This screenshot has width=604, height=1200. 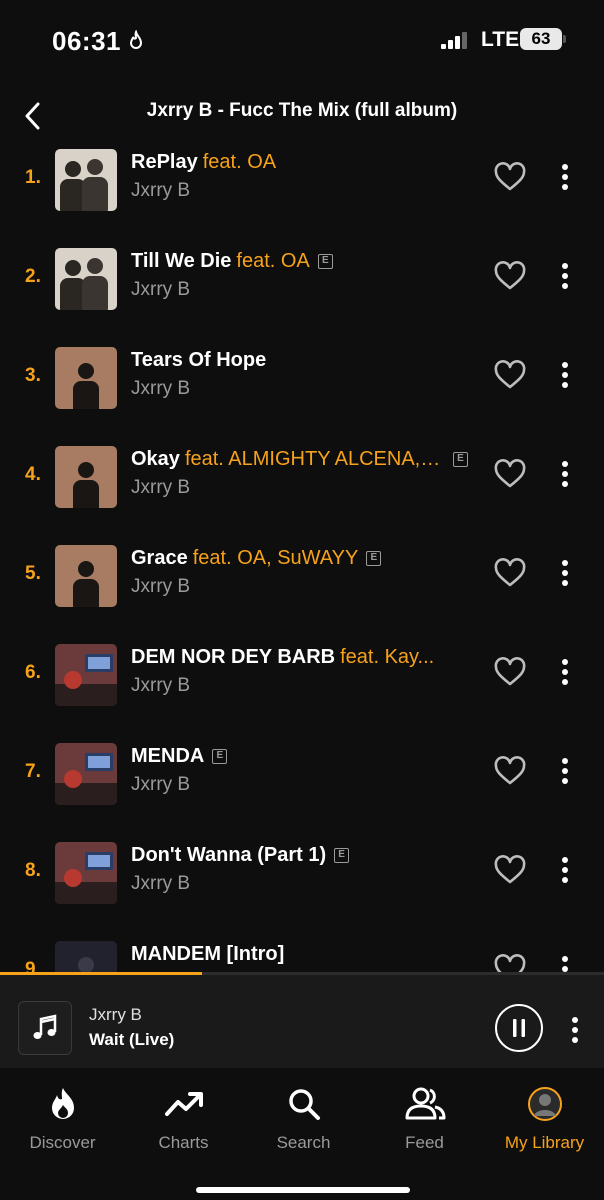 I want to click on tab-bar: Discover Charts Search Feed My Library, so click(x=302, y=1134).